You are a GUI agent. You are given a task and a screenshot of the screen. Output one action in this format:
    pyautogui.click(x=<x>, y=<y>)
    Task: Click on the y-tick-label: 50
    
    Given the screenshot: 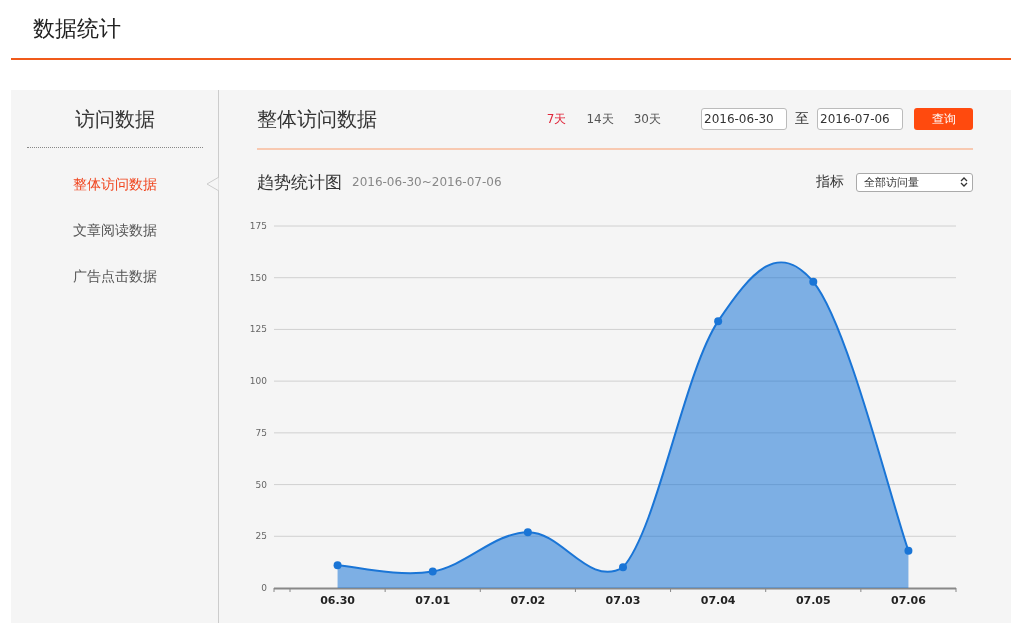 What is the action you would take?
    pyautogui.click(x=261, y=484)
    